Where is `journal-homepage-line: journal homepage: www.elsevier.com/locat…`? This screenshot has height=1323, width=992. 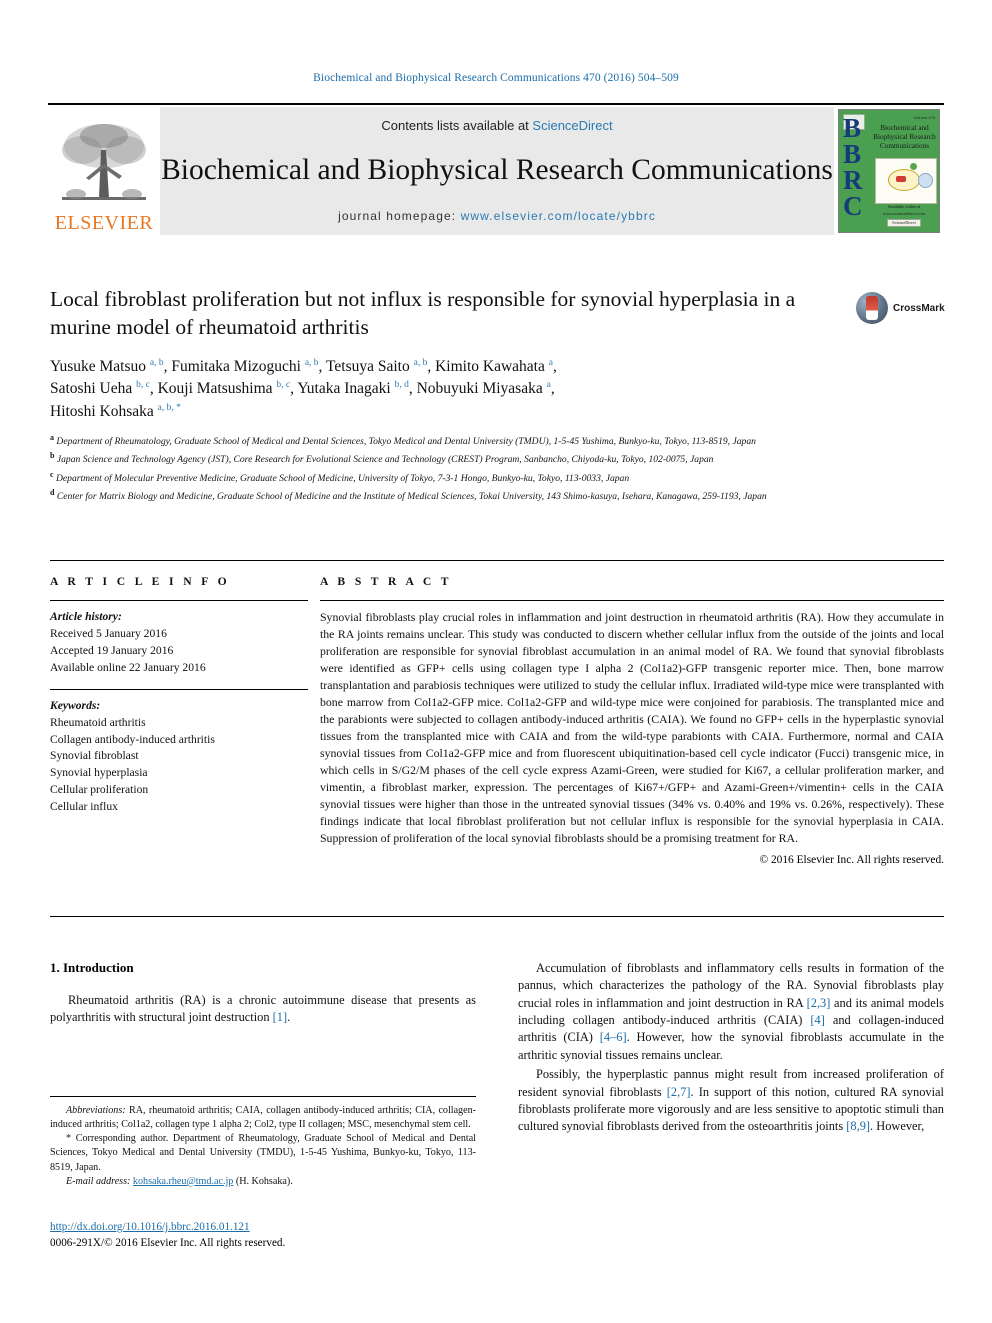 journal-homepage-line: journal homepage: www.elsevier.com/locat… is located at coordinates (497, 216).